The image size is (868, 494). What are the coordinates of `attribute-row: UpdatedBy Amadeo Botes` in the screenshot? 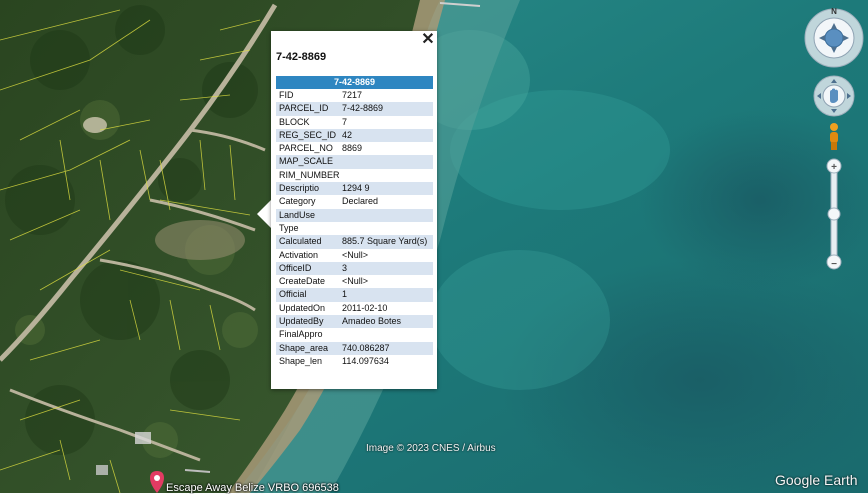 It's located at (354, 322).